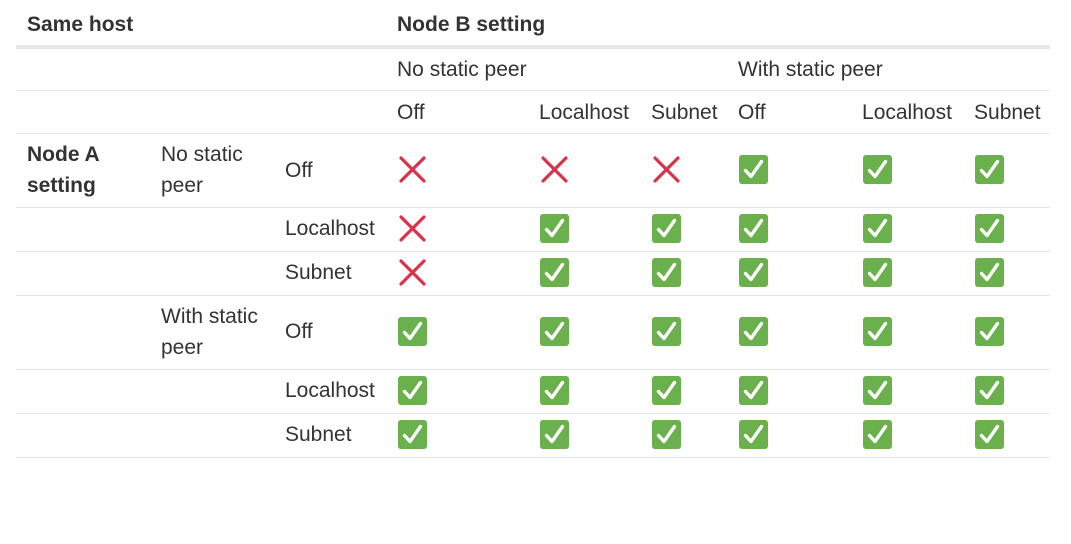  Describe the element at coordinates (212, 332) in the screenshot. I see `node-a-group: With static peer` at that location.